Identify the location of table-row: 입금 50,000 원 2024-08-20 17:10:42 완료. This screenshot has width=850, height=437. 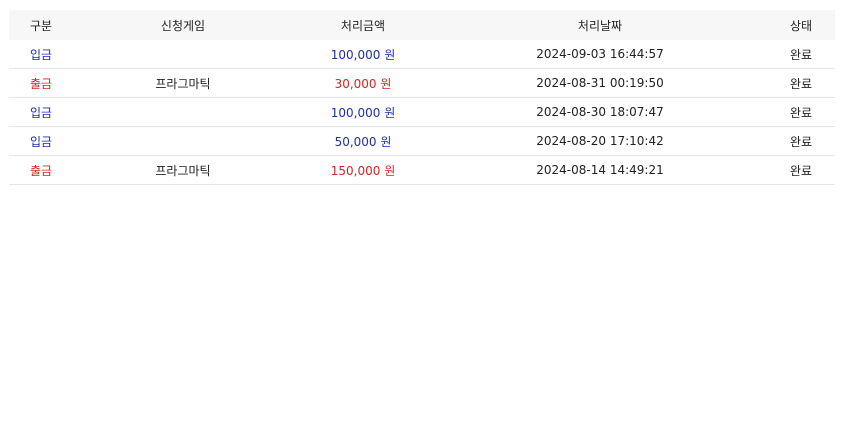
(422, 141).